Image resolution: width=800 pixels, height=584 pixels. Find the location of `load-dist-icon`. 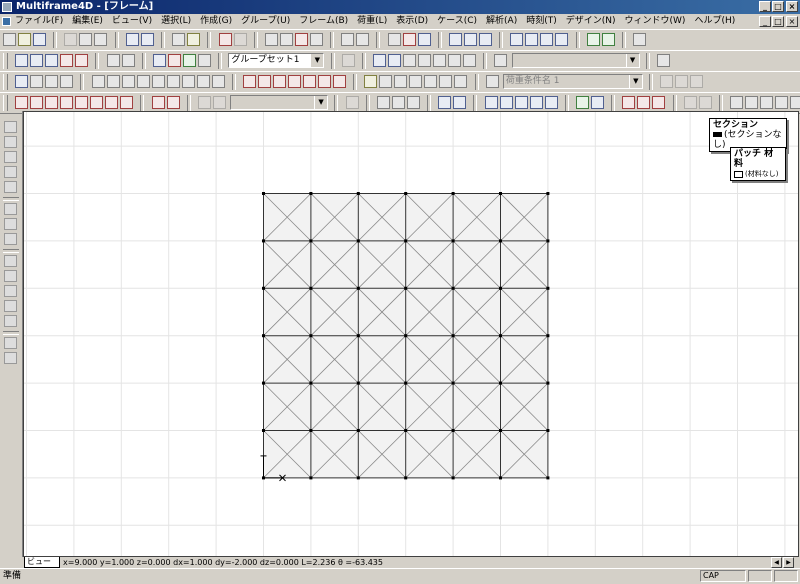

load-dist-icon is located at coordinates (279, 81).